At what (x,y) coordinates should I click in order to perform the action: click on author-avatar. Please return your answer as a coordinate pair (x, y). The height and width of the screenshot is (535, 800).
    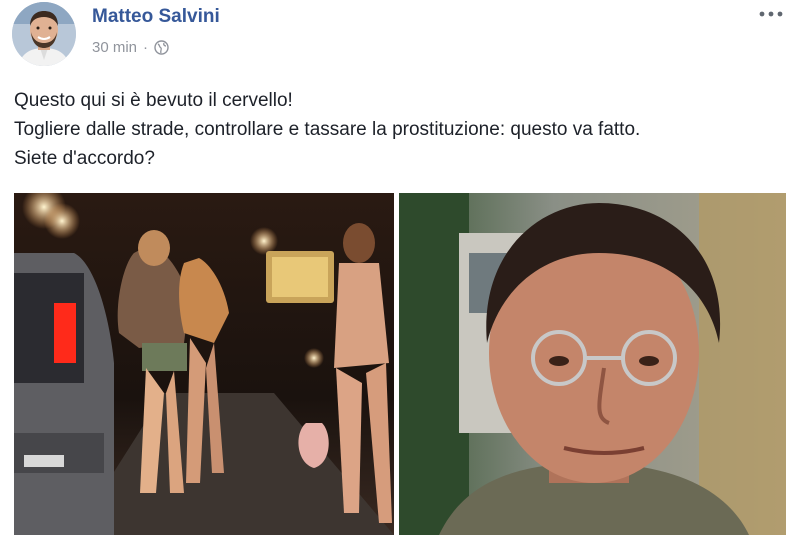
    Looking at the image, I should click on (44, 34).